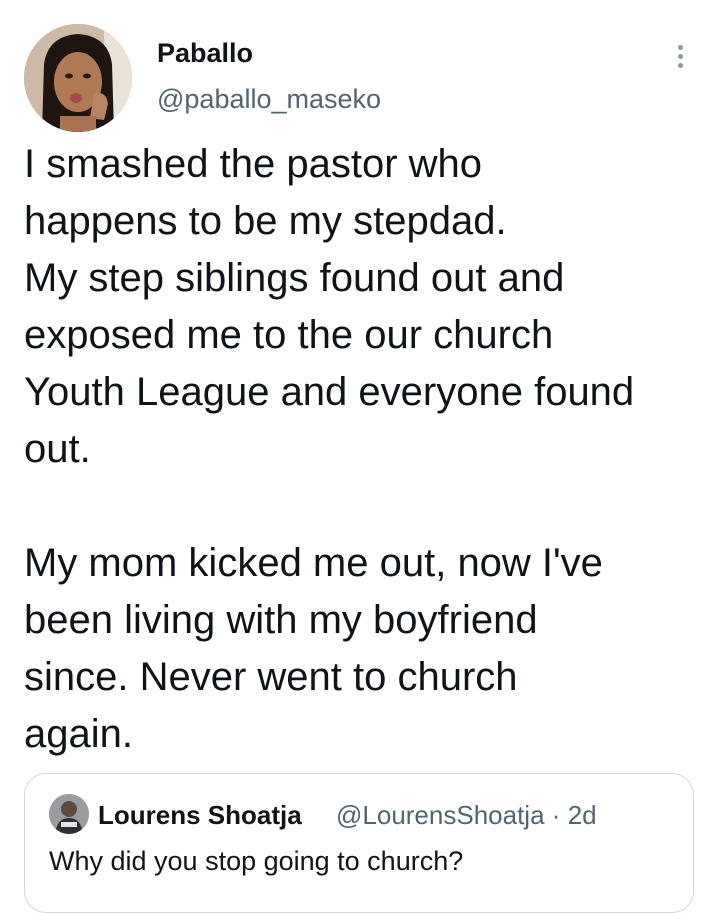 Image resolution: width=720 pixels, height=913 pixels. I want to click on avatar-photo, so click(78, 78).